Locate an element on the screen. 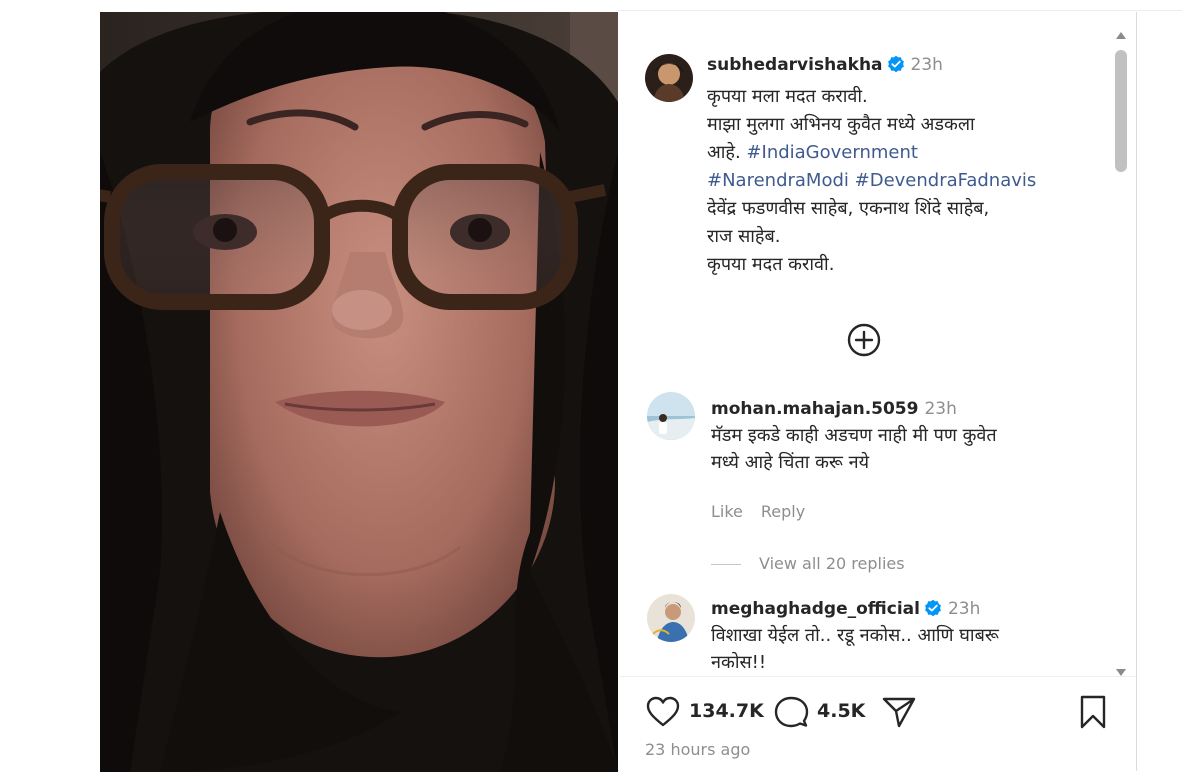 The height and width of the screenshot is (780, 1200). comment-line: विशाखा येईल तो.. रडू नकोस.. आणि घाबरू is located at coordinates (855, 635).